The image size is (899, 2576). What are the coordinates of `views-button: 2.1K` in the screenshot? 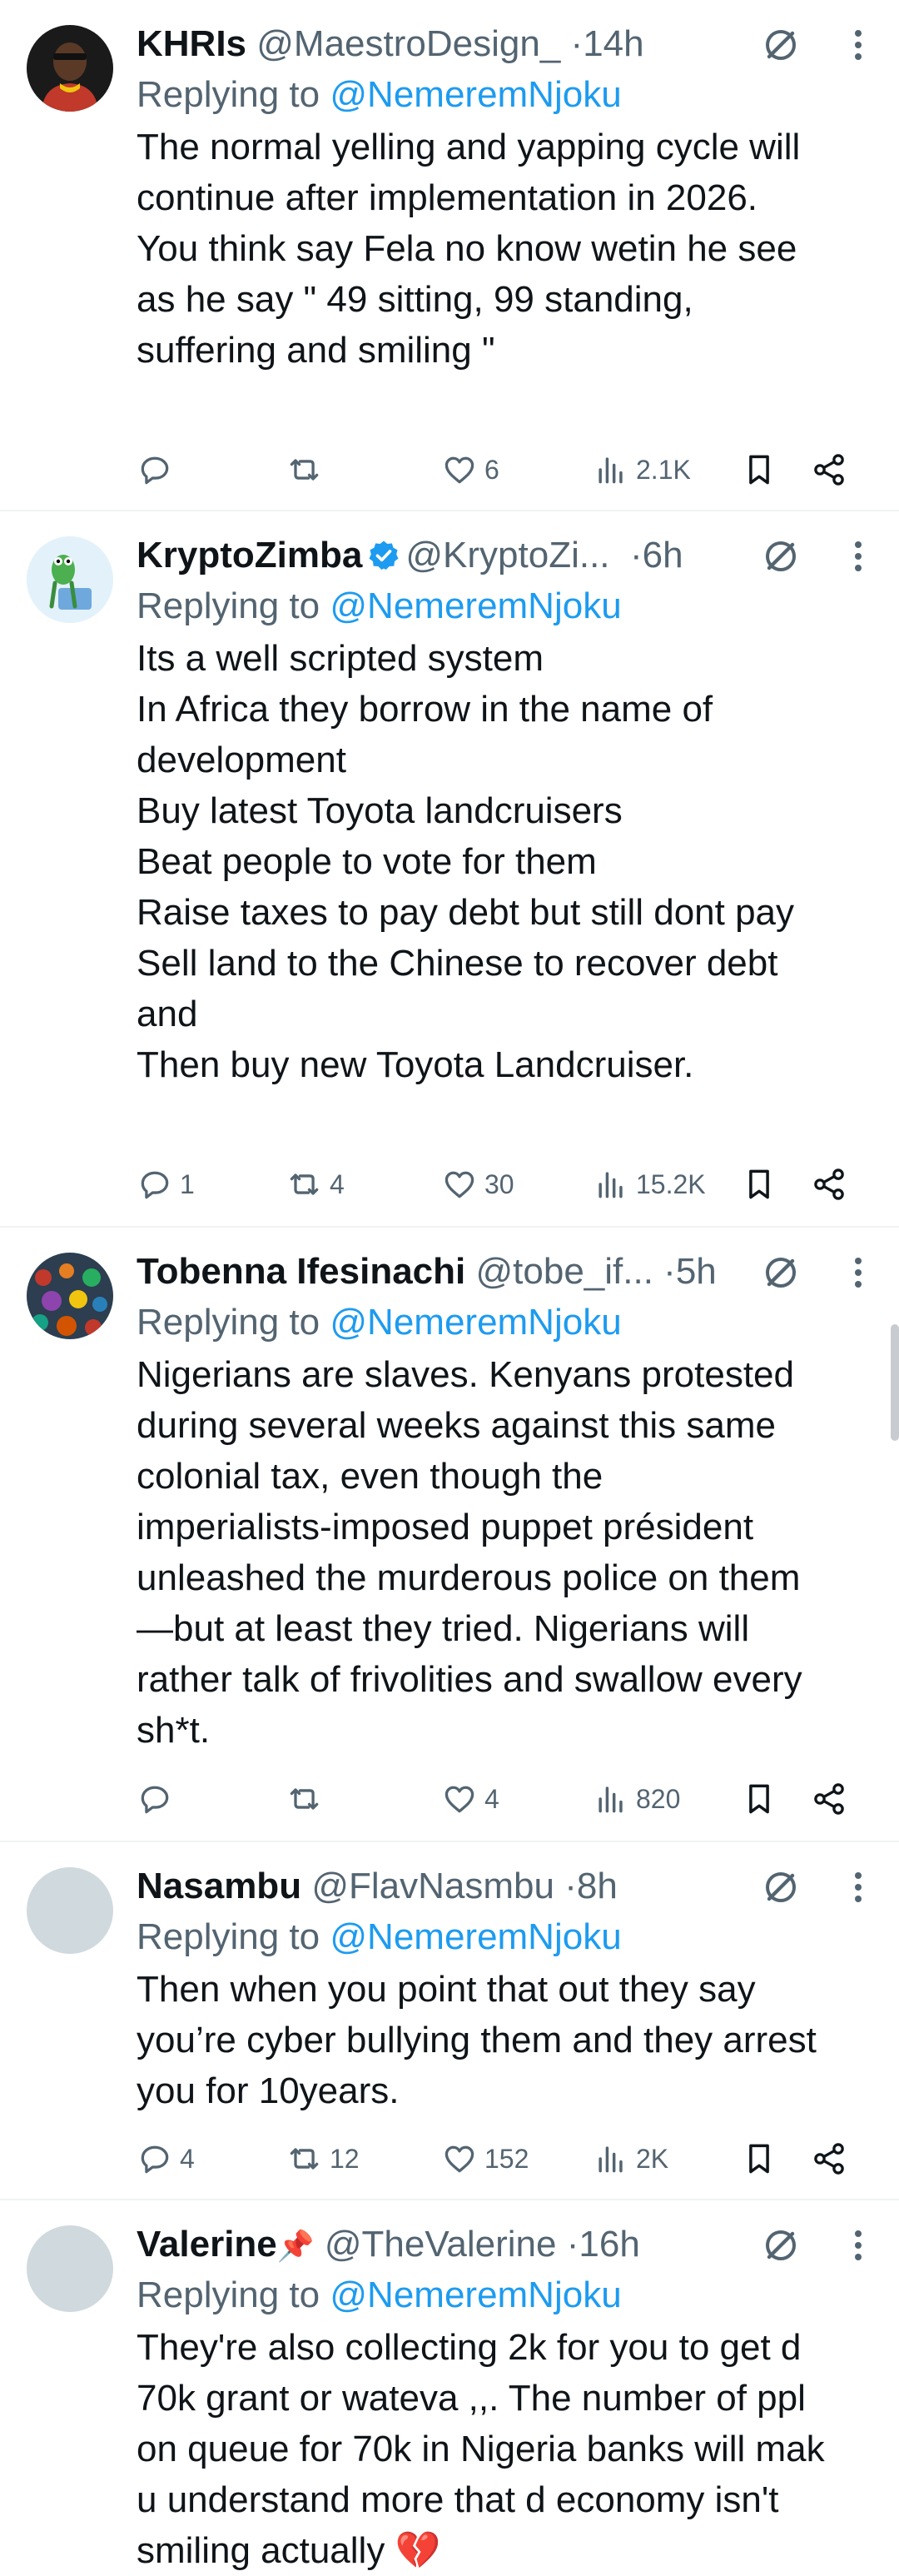 It's located at (642, 470).